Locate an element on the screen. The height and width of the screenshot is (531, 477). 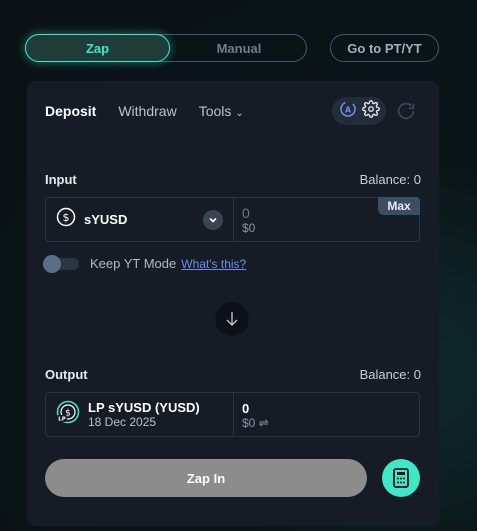
output-token-name: LP sYUSD (YUSD) is located at coordinates (144, 407).